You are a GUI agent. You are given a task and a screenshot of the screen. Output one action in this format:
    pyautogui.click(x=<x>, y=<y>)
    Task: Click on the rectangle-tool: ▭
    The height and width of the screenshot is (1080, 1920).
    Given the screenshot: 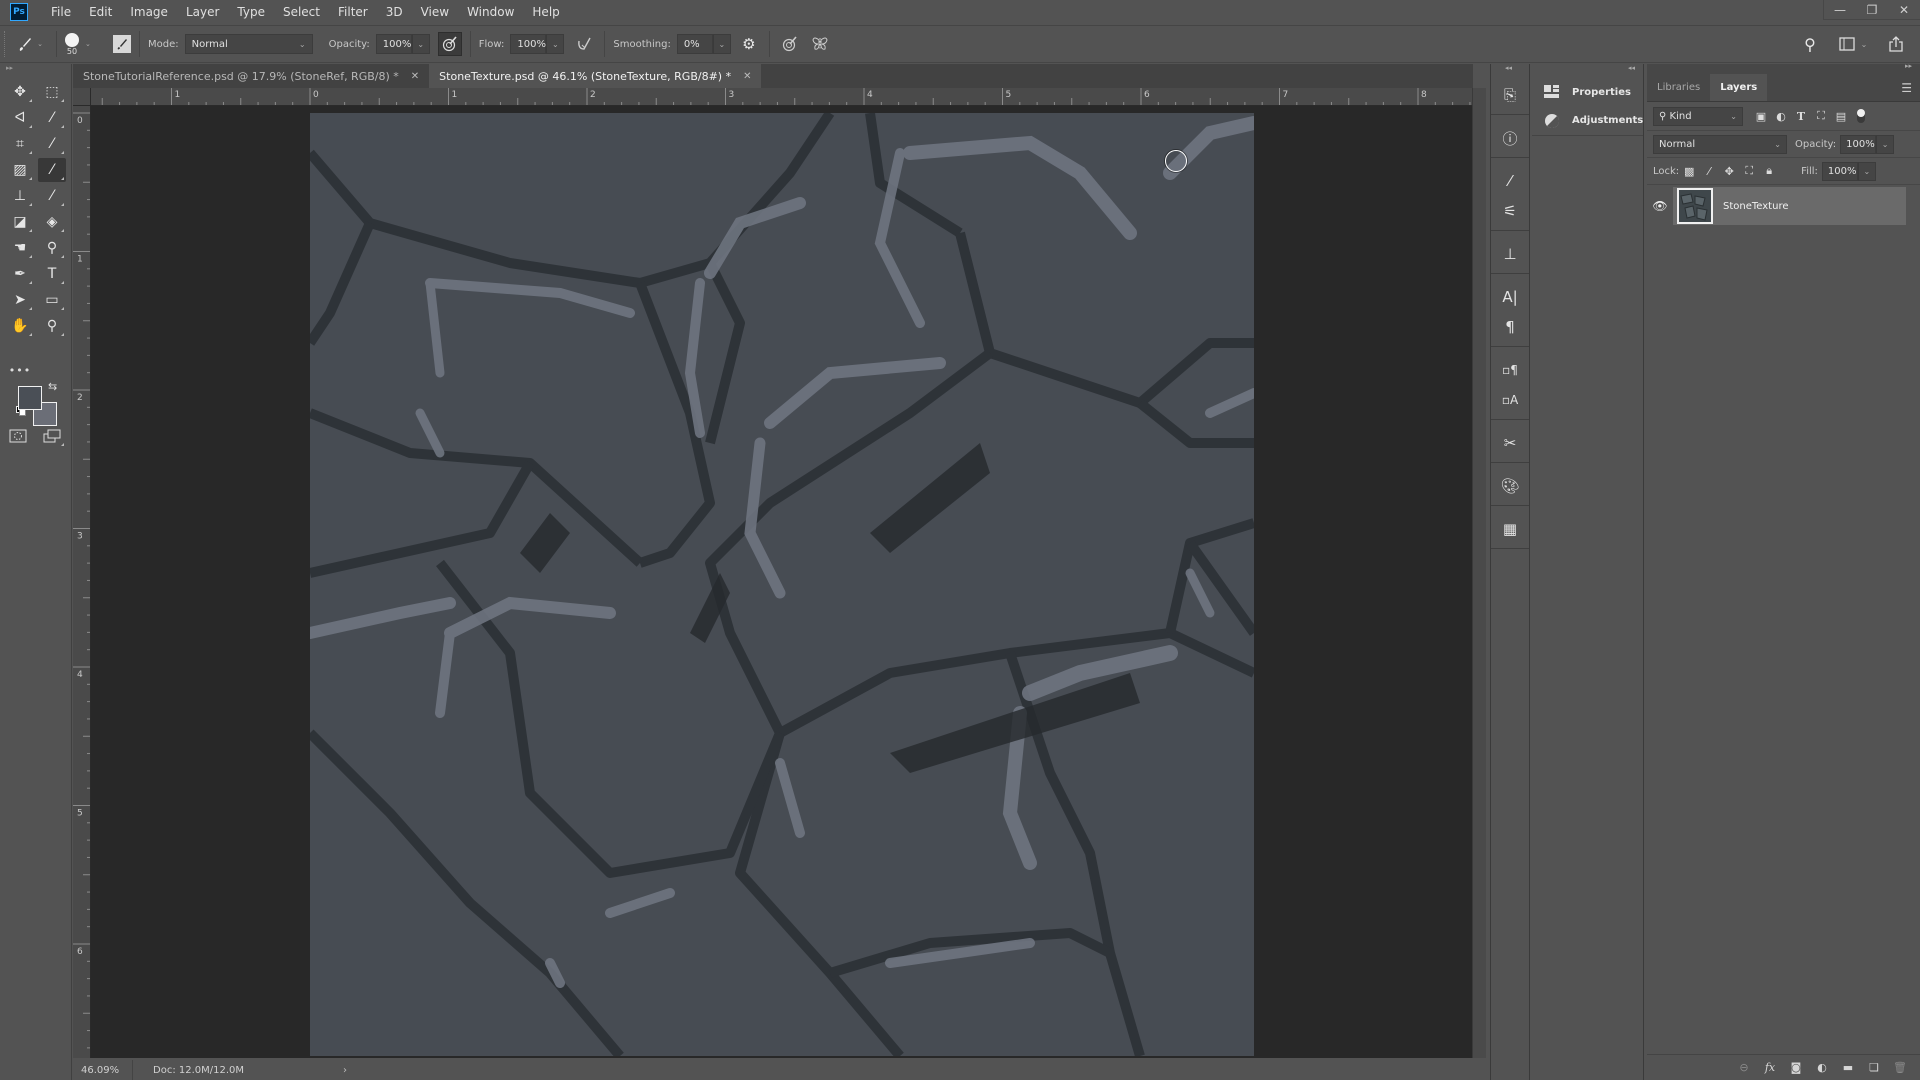 What is the action you would take?
    pyautogui.click(x=52, y=300)
    